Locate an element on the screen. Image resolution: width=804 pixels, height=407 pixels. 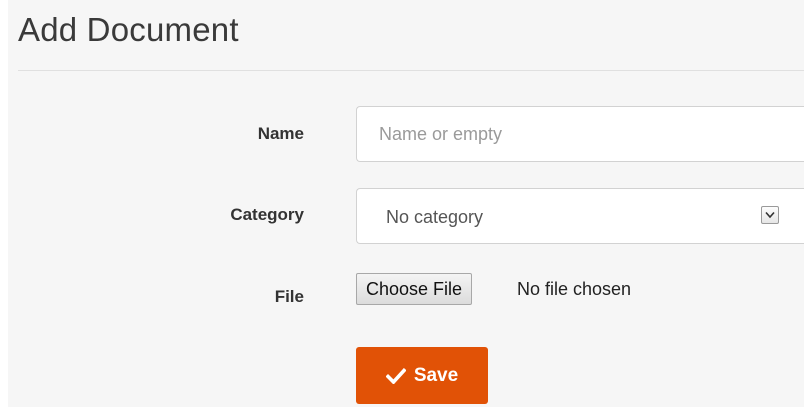
chevron-down-icon is located at coordinates (770, 215).